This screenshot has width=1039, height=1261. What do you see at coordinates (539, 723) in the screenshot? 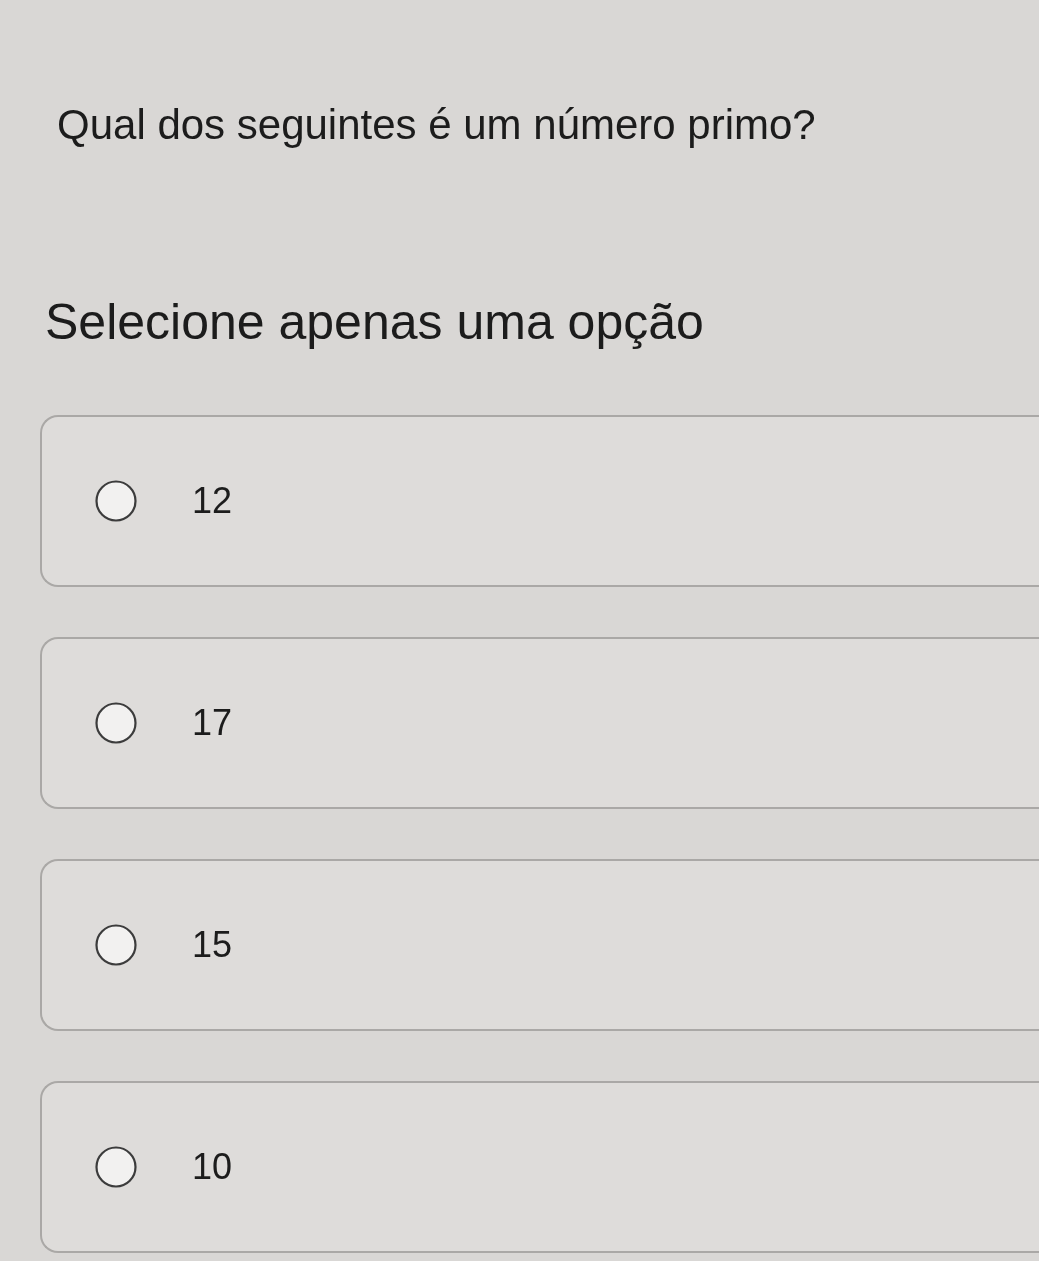
I see `answer-option: 17` at bounding box center [539, 723].